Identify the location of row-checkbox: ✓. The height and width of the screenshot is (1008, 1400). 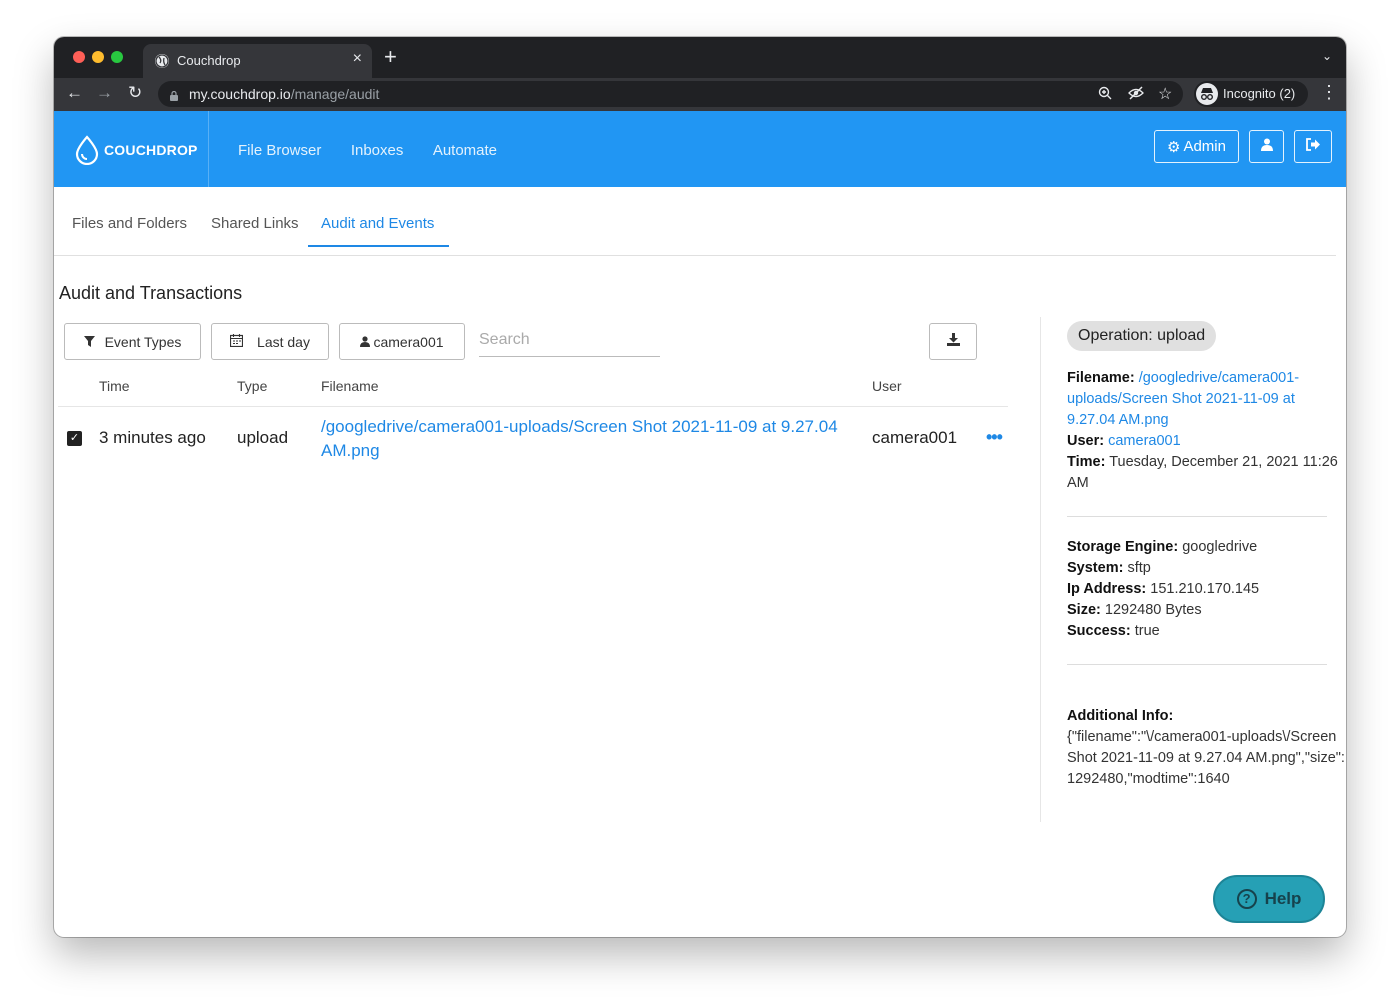
(74, 438).